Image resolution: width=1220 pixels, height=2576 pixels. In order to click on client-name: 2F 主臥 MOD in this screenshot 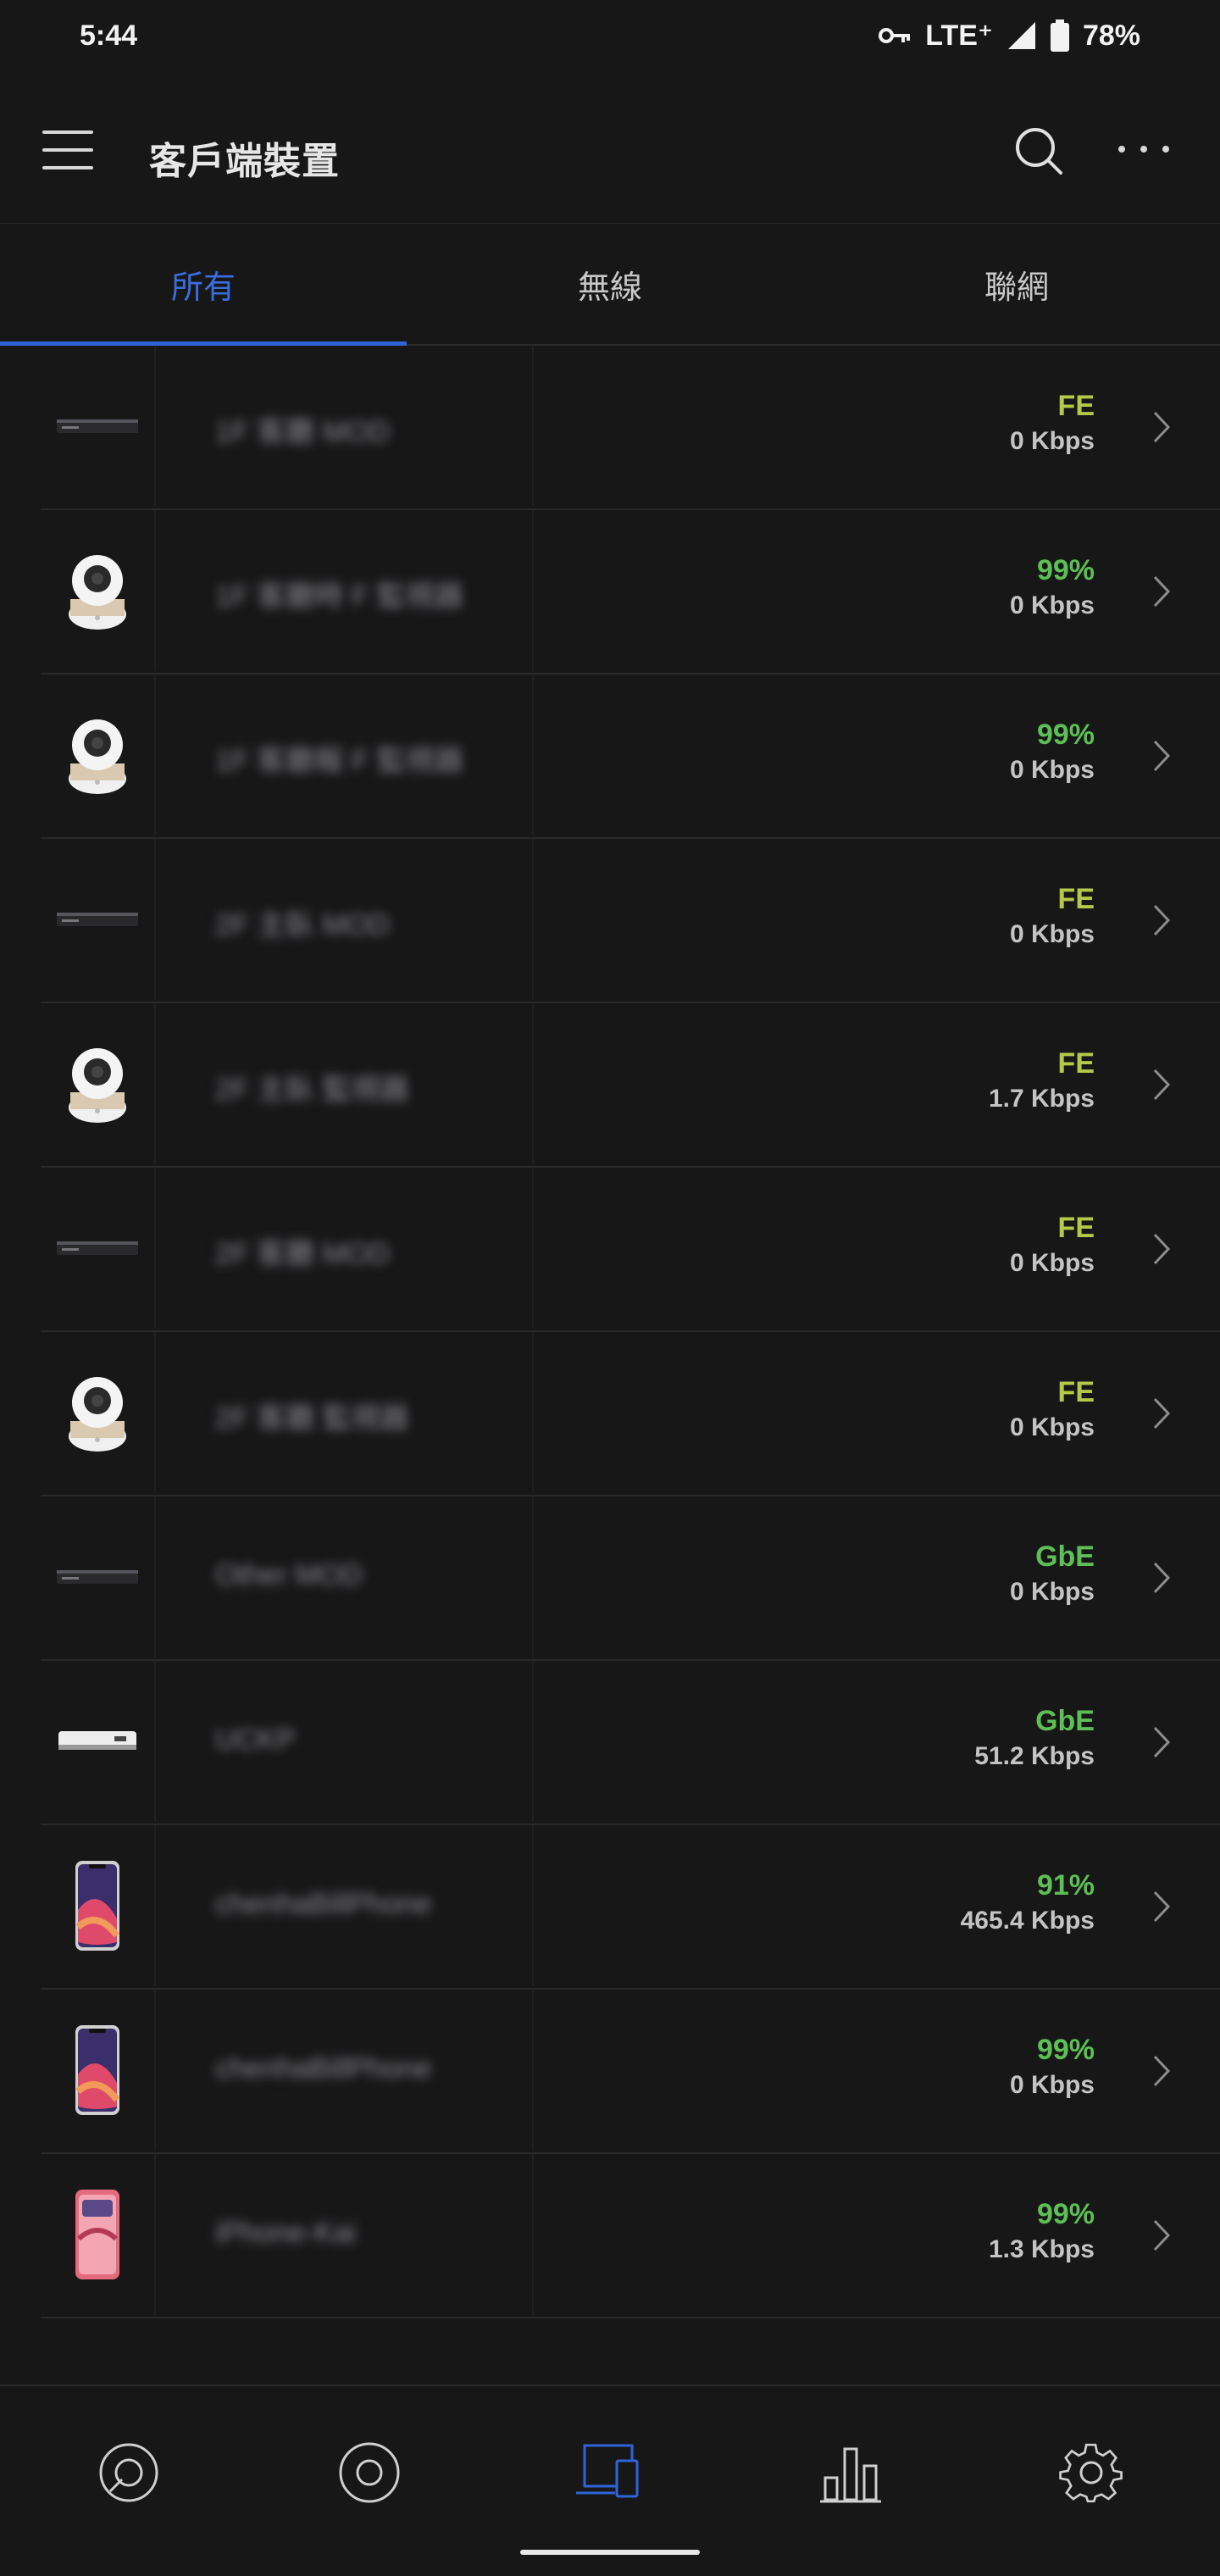, I will do `click(302, 925)`.